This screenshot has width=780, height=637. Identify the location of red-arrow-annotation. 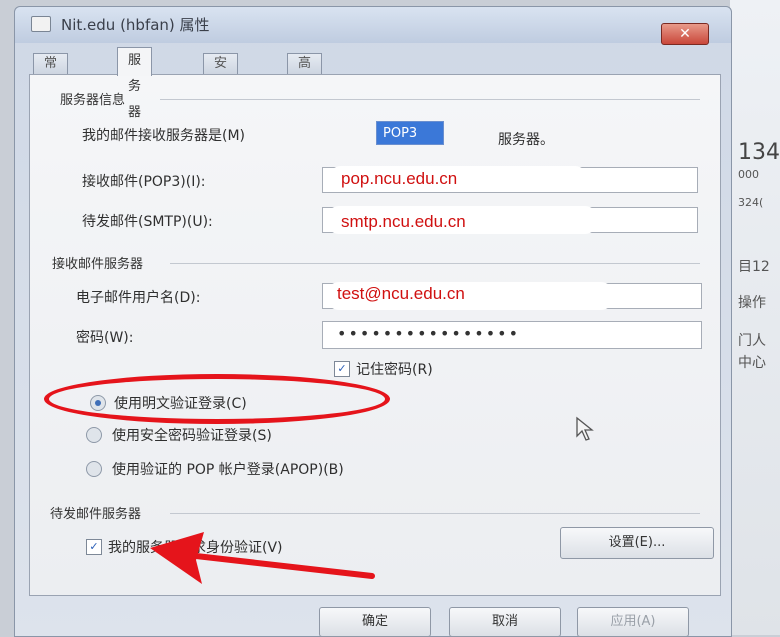
(262, 558).